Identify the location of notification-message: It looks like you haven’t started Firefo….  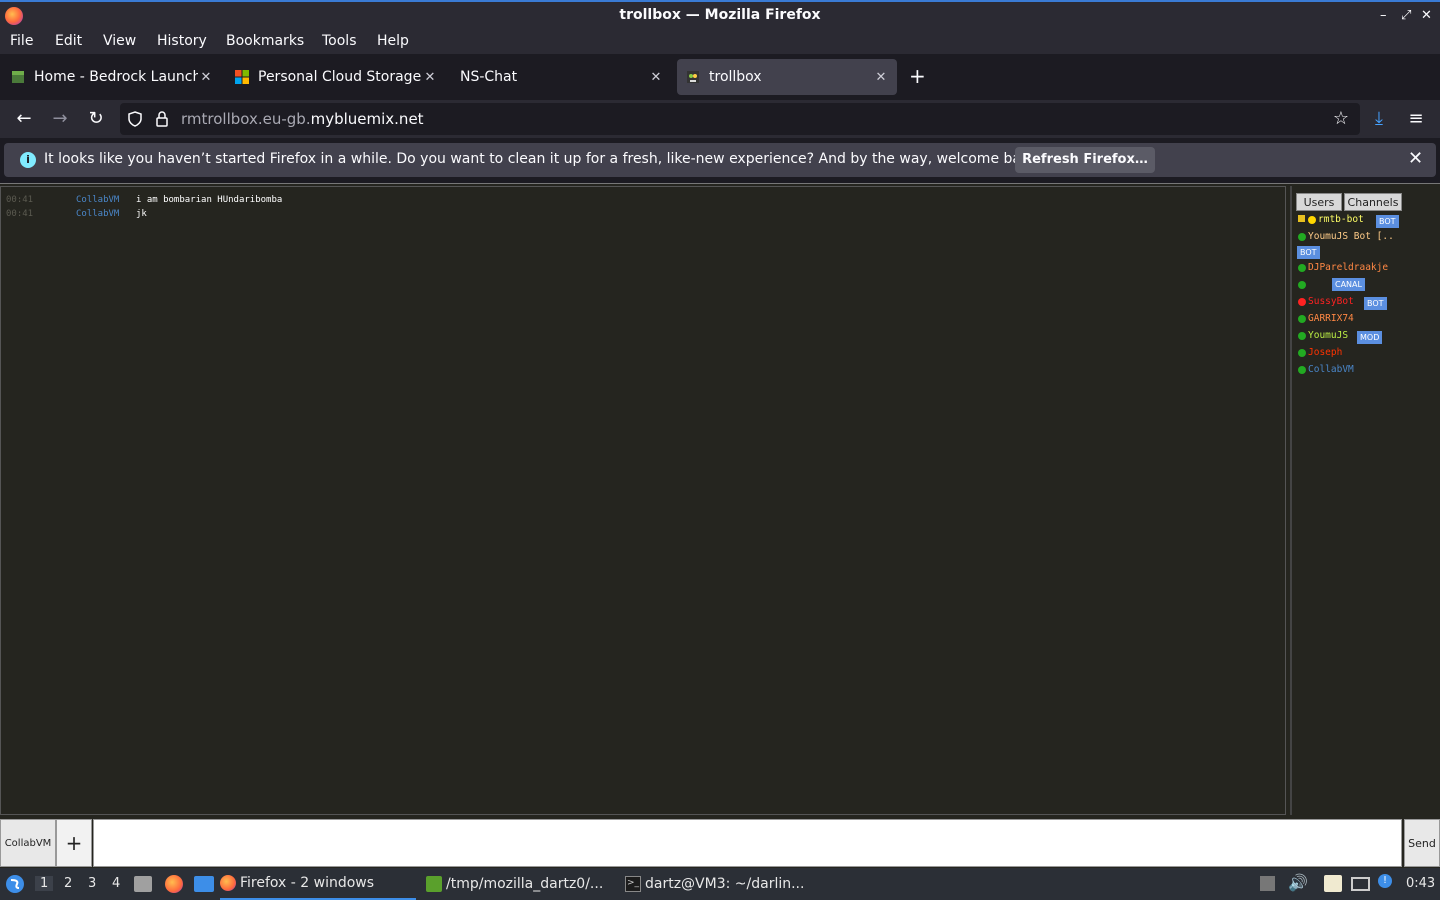
(543, 159).